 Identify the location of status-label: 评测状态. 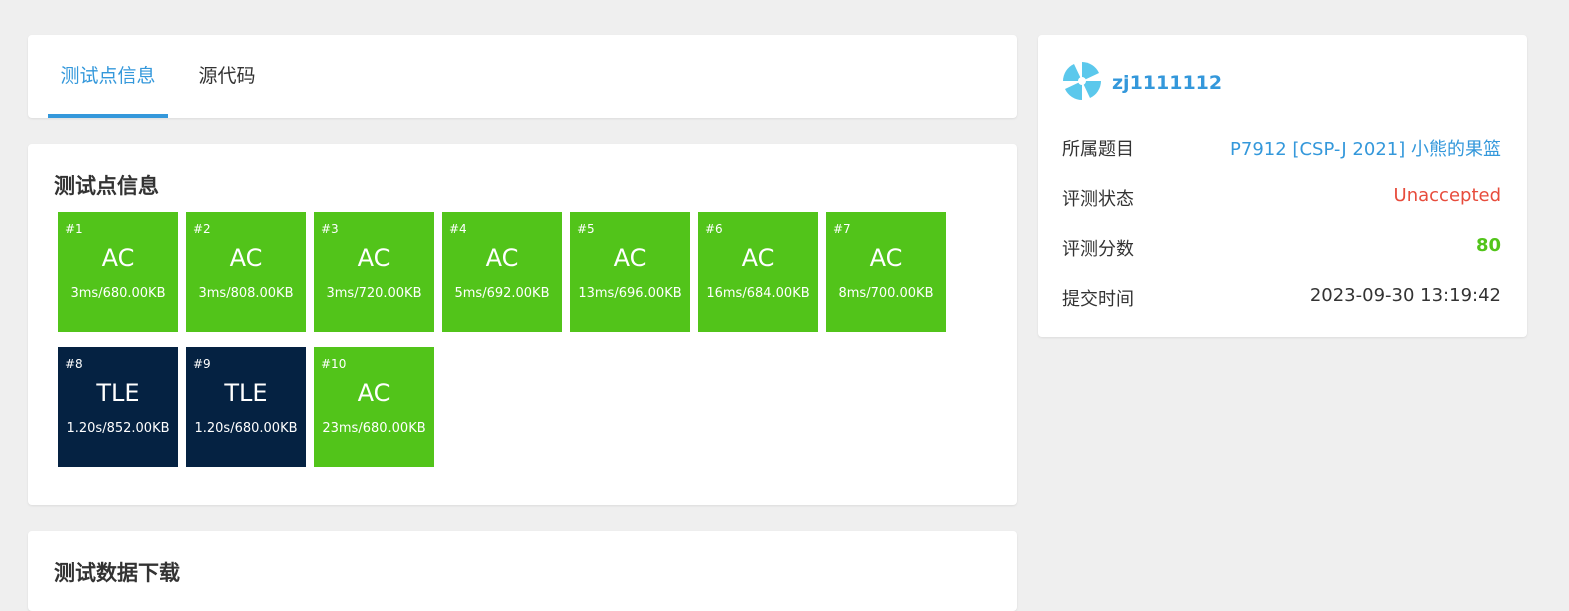
(1098, 199).